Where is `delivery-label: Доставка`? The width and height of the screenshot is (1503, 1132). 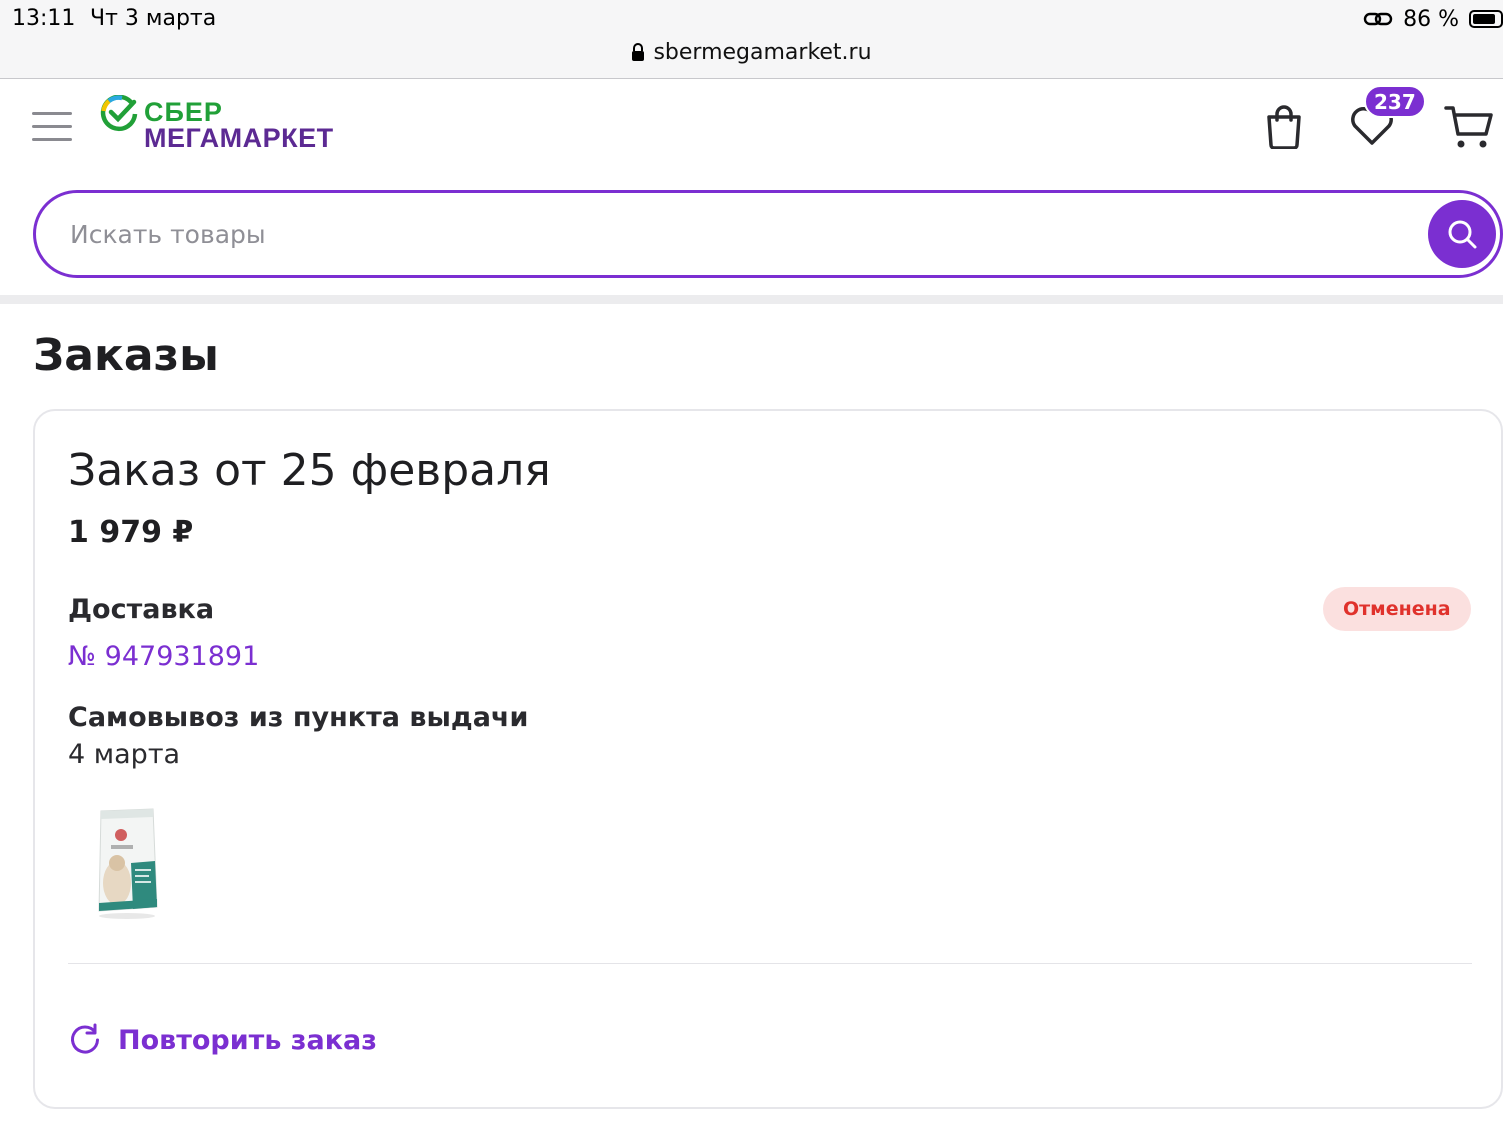 delivery-label: Доставка is located at coordinates (141, 609).